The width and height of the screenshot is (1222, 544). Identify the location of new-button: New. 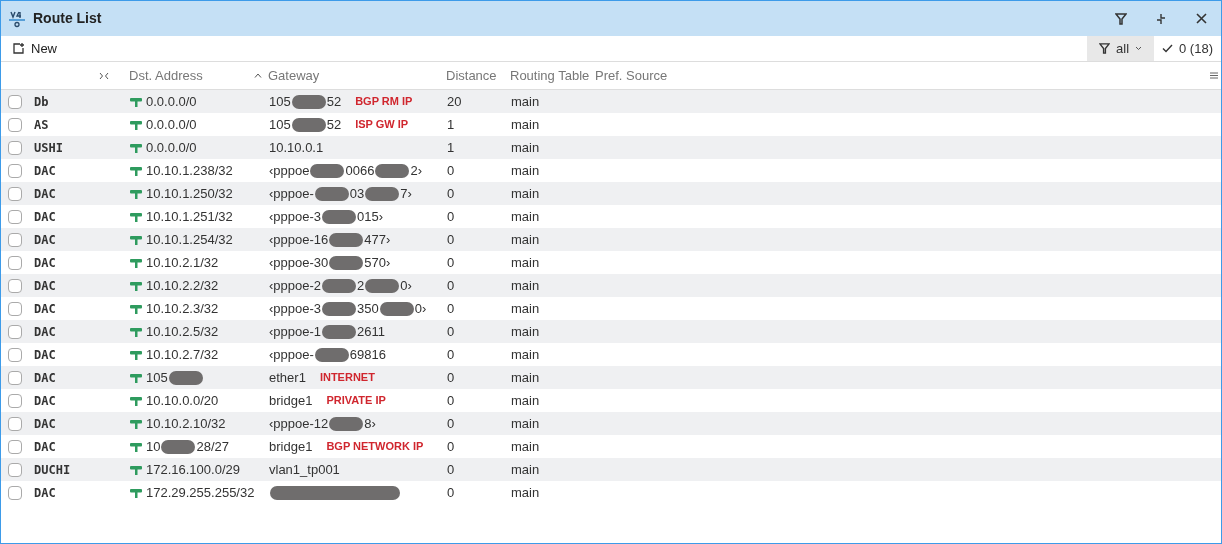
(35, 48).